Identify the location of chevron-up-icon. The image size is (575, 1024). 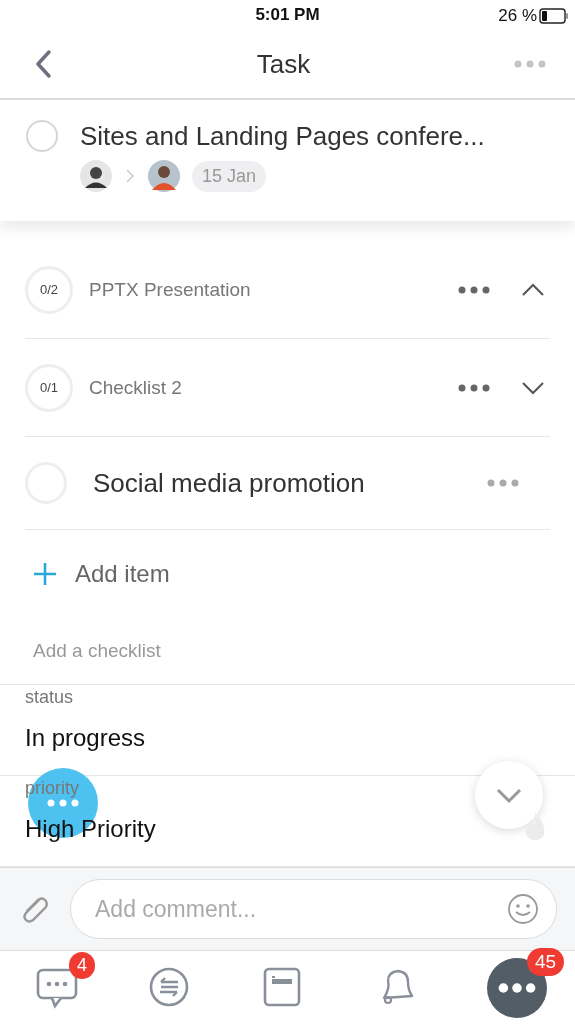
(533, 289).